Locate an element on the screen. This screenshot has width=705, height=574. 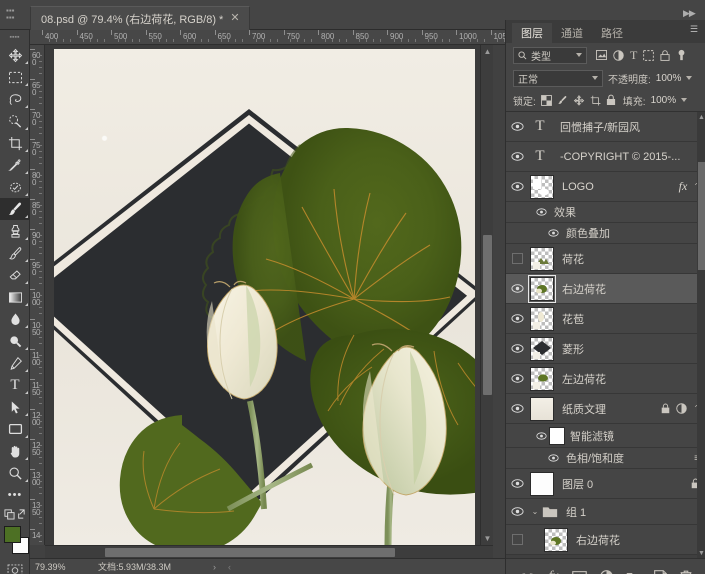
chevron-down-icon: ⌄ is located at coordinates (535, 511).